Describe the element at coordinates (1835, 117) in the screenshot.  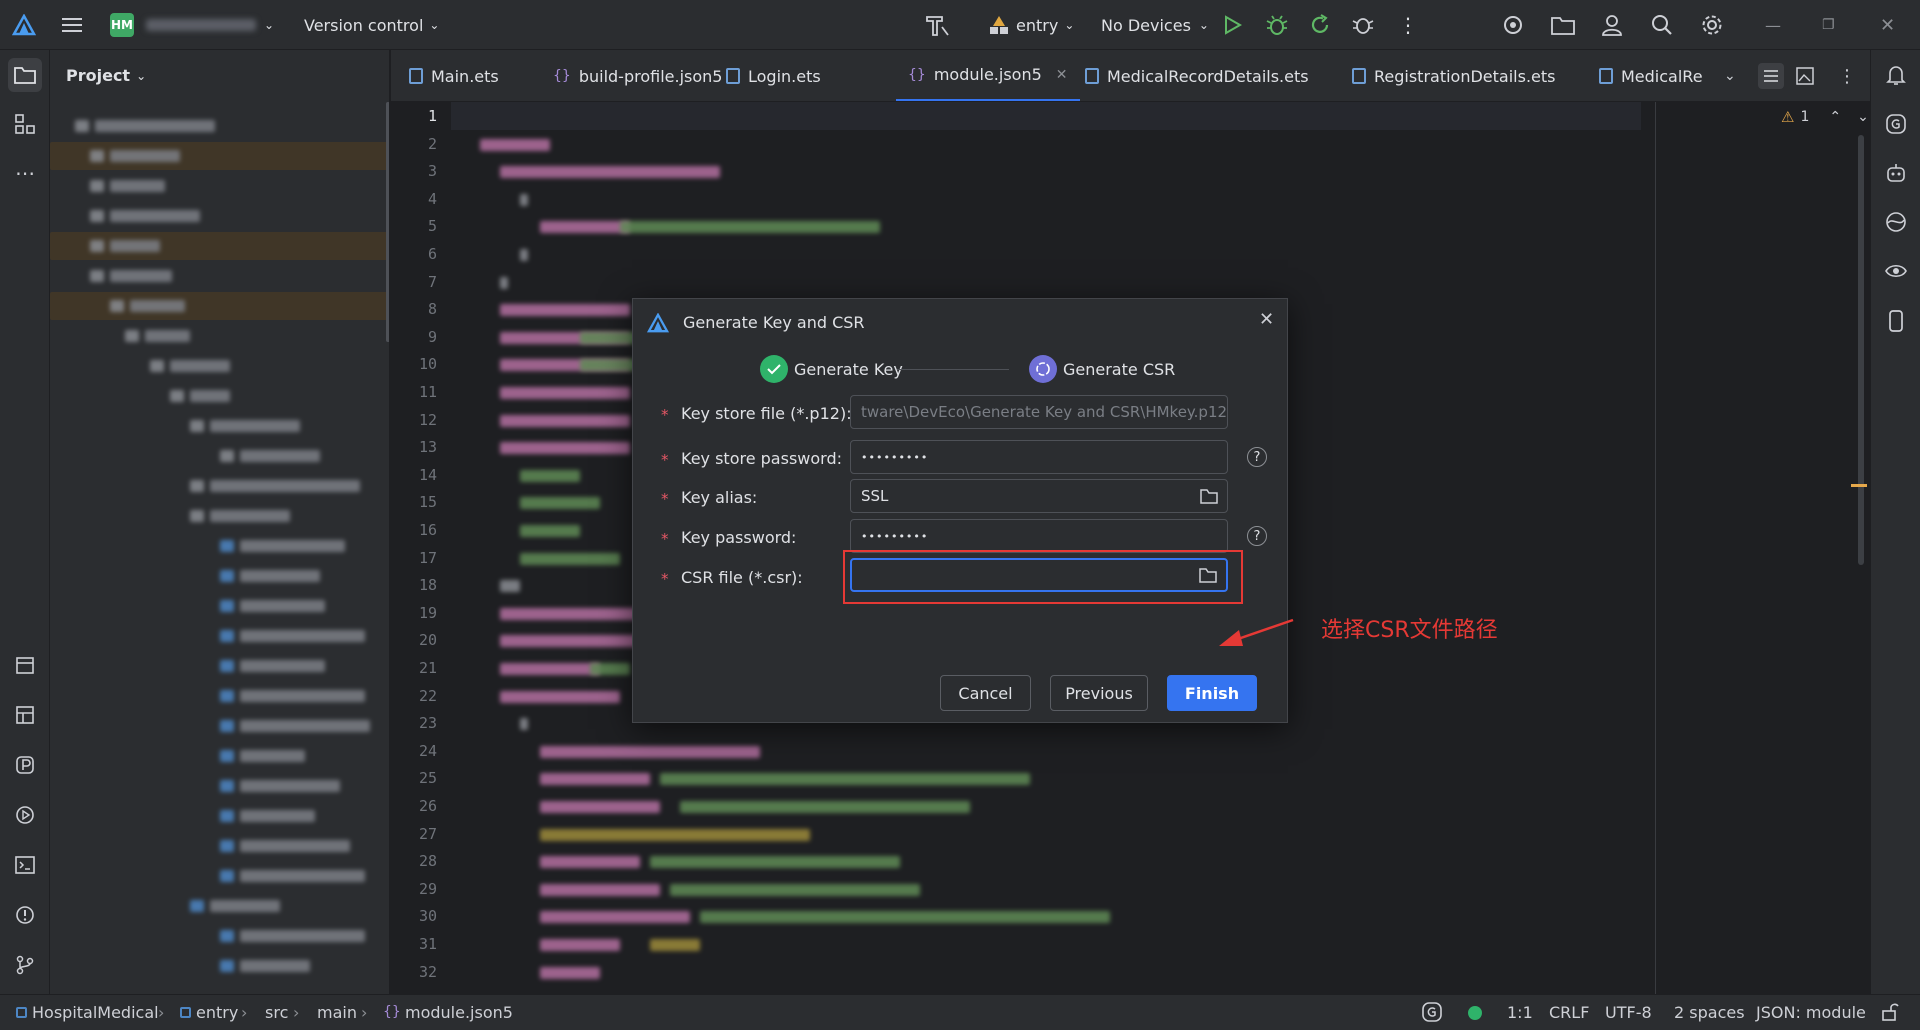
I see `previous-highlight-icon: ⌃` at that location.